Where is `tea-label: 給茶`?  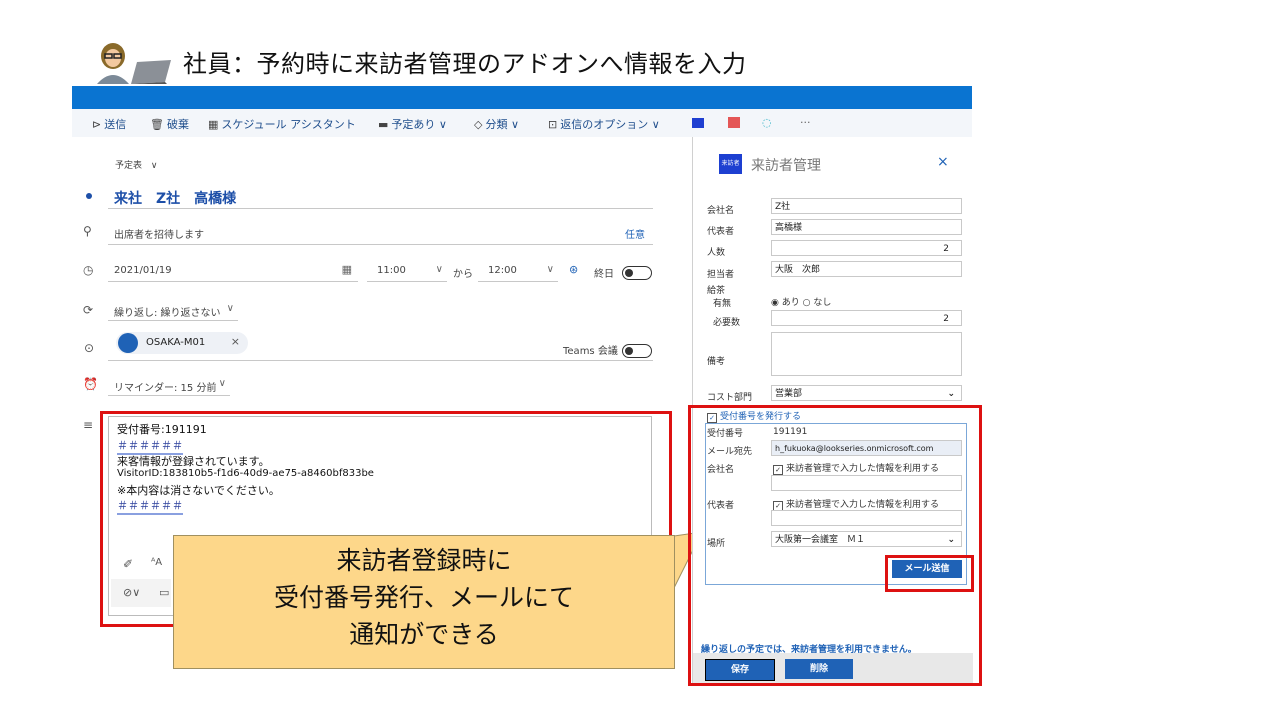
tea-label: 給茶 is located at coordinates (716, 291).